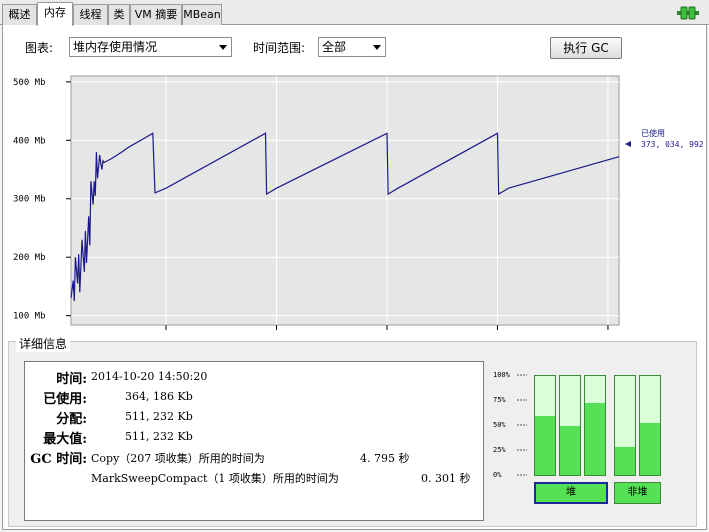  Describe the element at coordinates (672, 144) in the screenshot. I see `legend-value: 373, 034, 992` at that location.